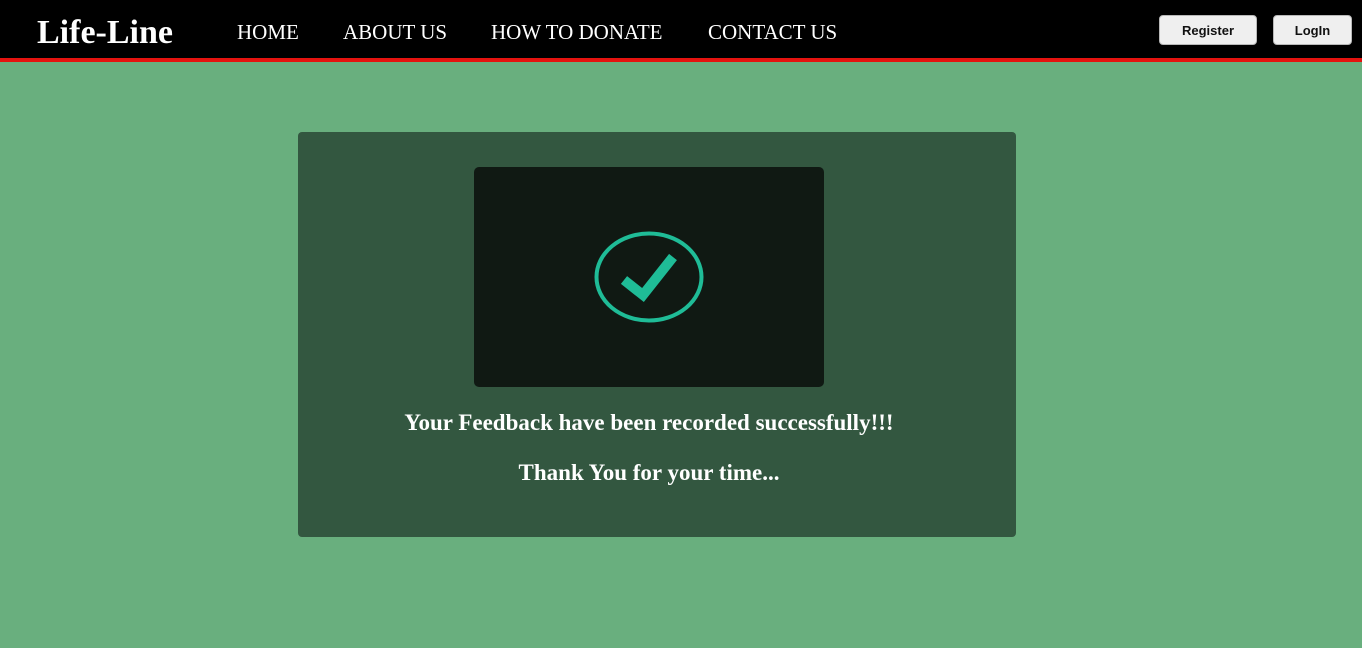 The image size is (1362, 648). Describe the element at coordinates (1208, 30) in the screenshot. I see `register-button: Register` at that location.